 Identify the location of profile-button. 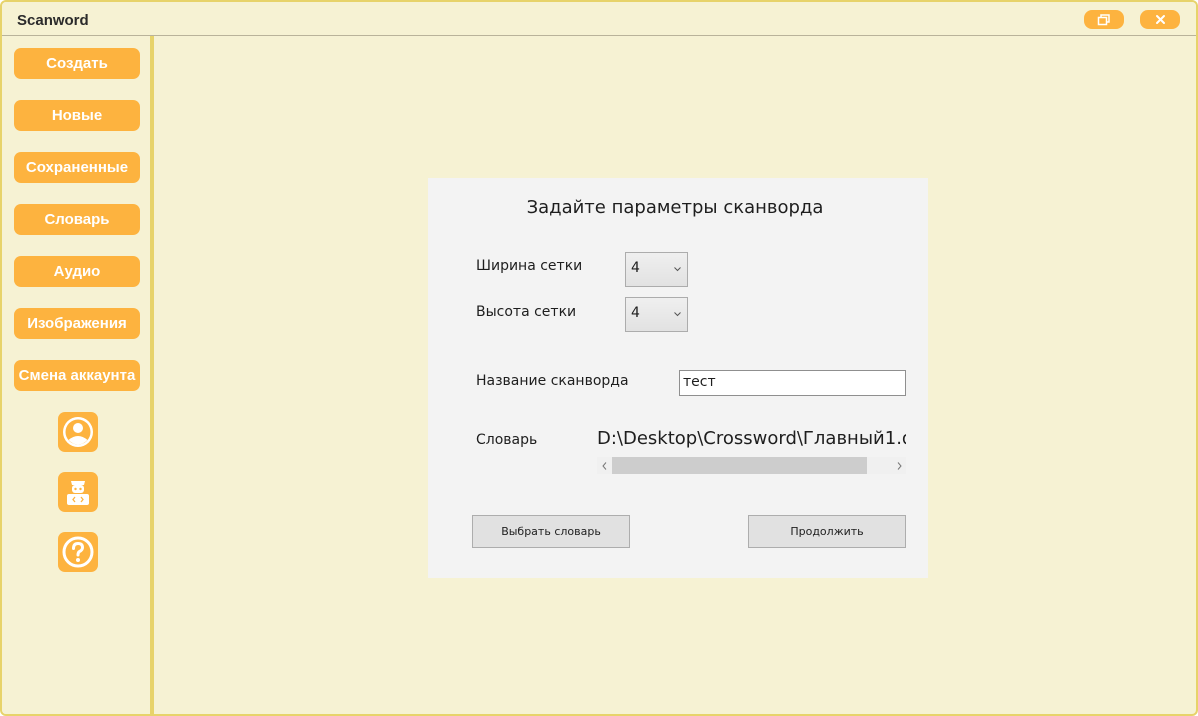
(78, 432).